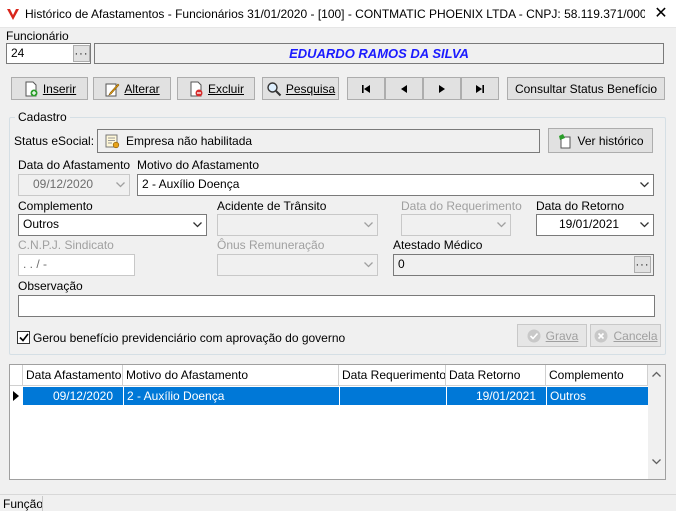 This screenshot has height=511, width=676. What do you see at coordinates (63, 184) in the screenshot?
I see `data-afastamento-value: 09/12/2020` at bounding box center [63, 184].